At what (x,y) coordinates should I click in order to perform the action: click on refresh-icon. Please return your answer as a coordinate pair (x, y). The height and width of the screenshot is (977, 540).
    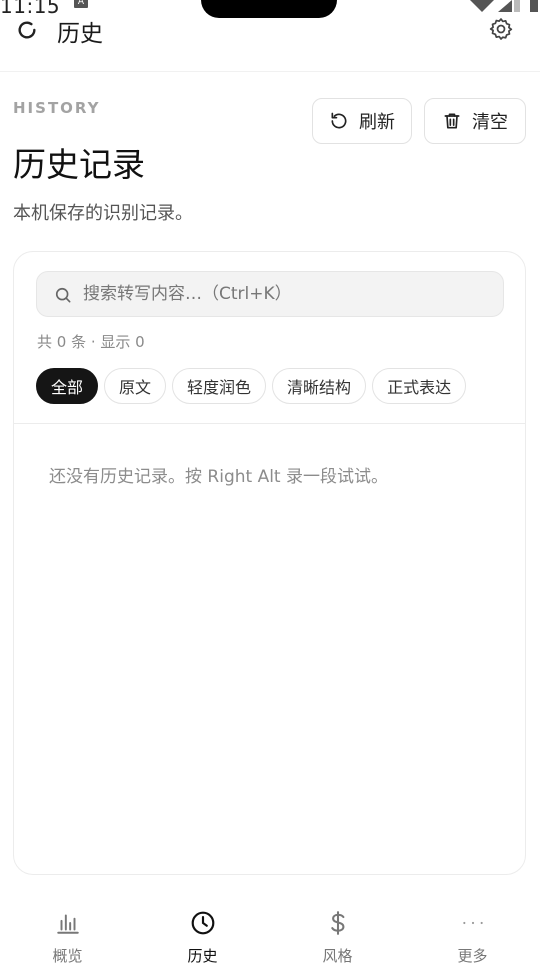
    Looking at the image, I should click on (339, 120).